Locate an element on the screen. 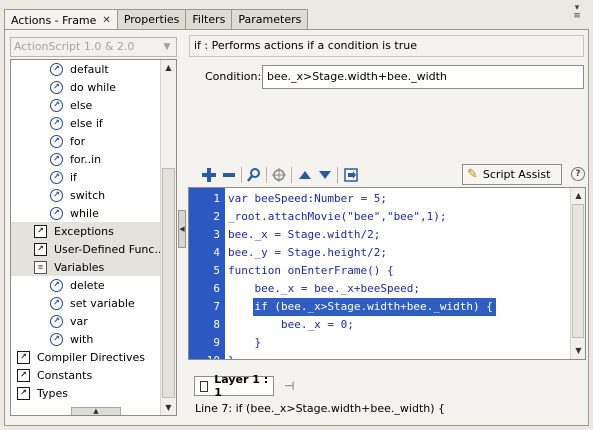  tree-item-label: Types is located at coordinates (52, 393).